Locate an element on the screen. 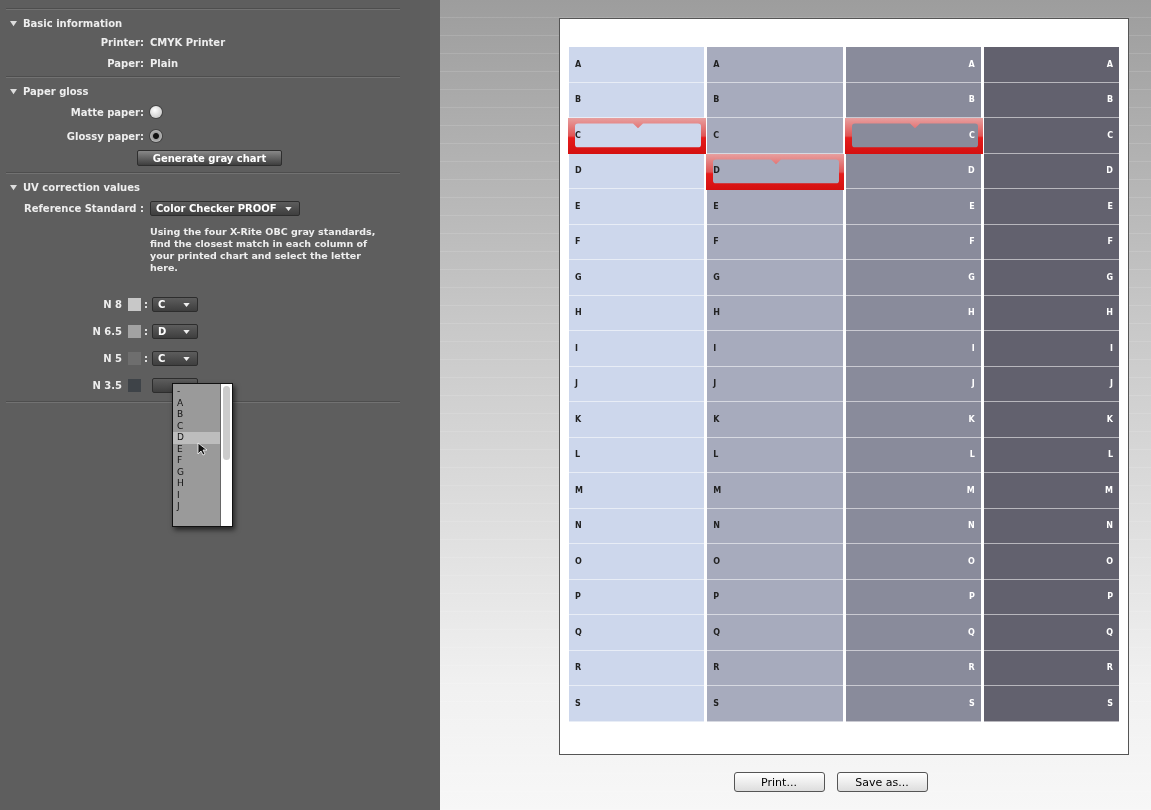 This screenshot has width=1151, height=810. letter-dropdown: D is located at coordinates (175, 331).